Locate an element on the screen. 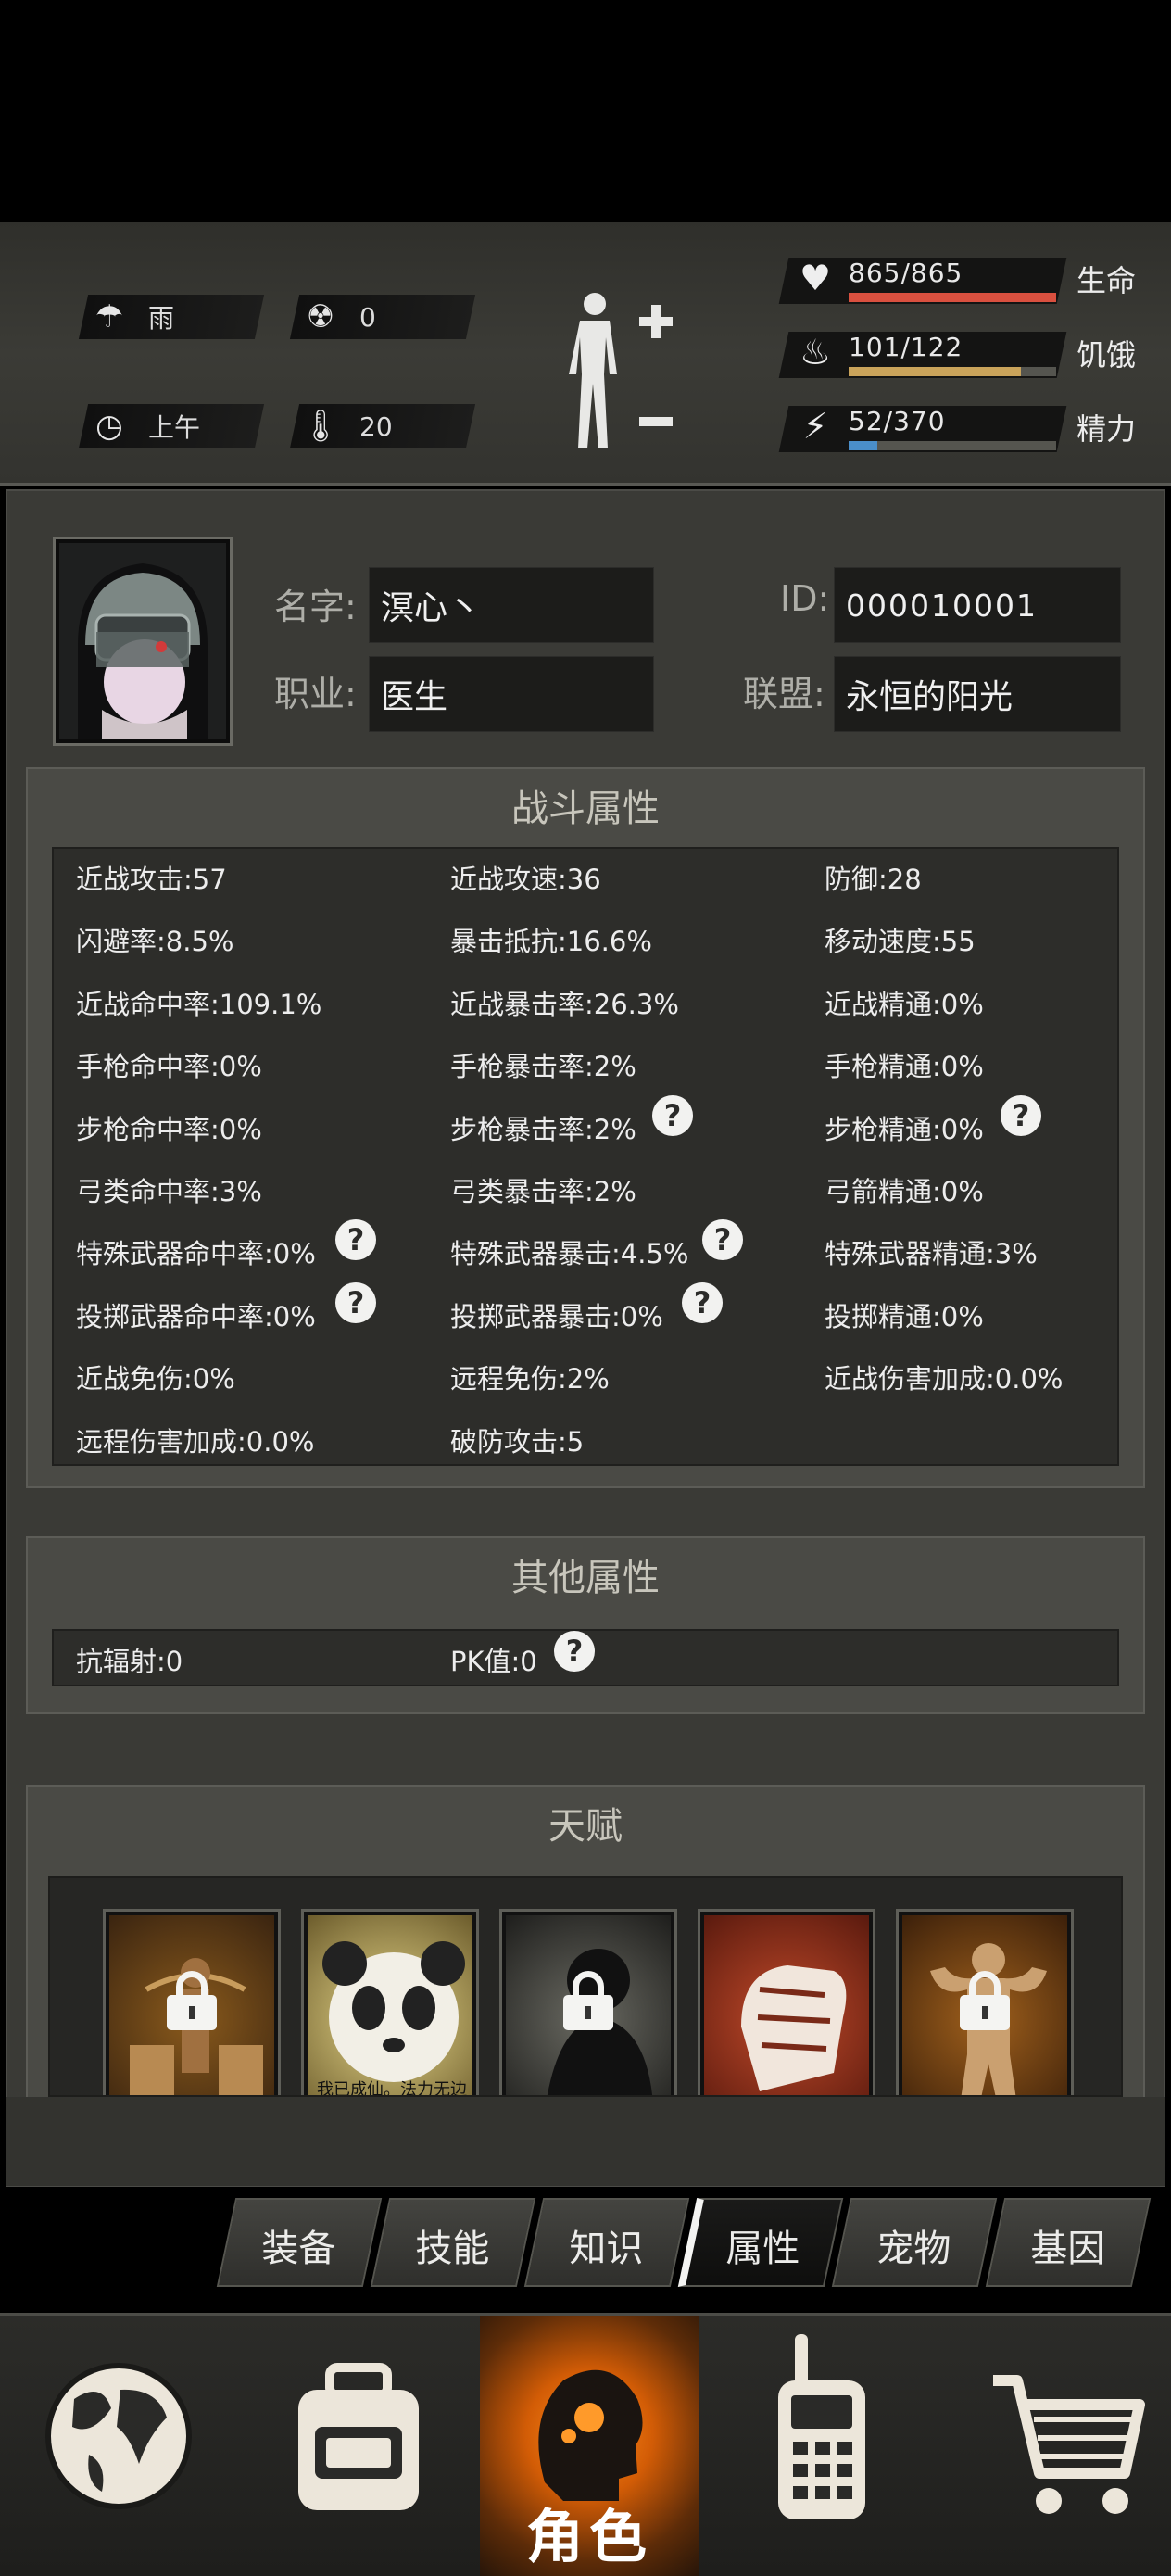 The height and width of the screenshot is (2576, 1171). combat-stat: 近战精通:0% is located at coordinates (905, 1004).